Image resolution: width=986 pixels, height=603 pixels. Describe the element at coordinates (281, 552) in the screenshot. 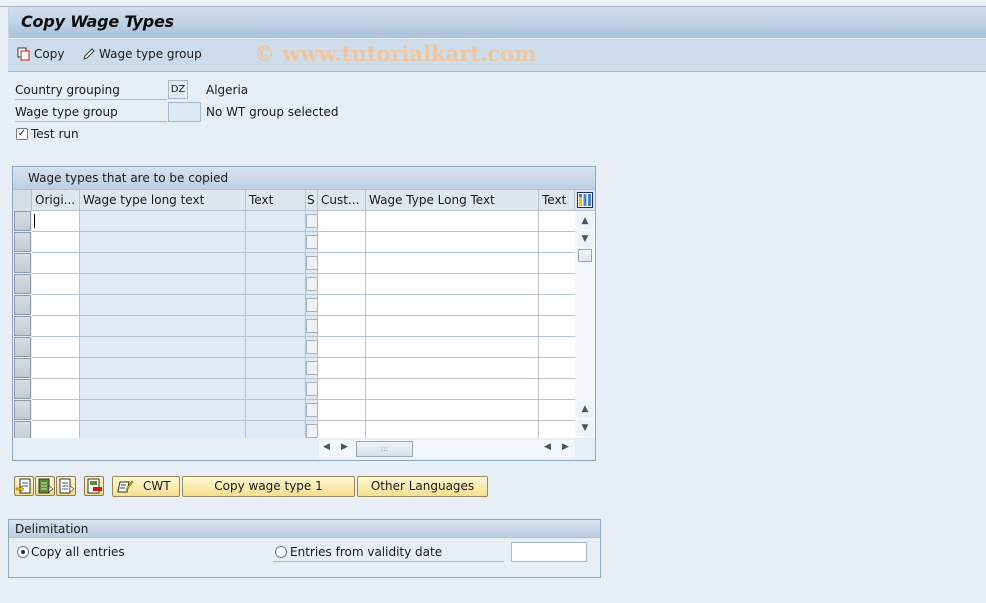

I see `entries-from-validity-date-radio` at that location.